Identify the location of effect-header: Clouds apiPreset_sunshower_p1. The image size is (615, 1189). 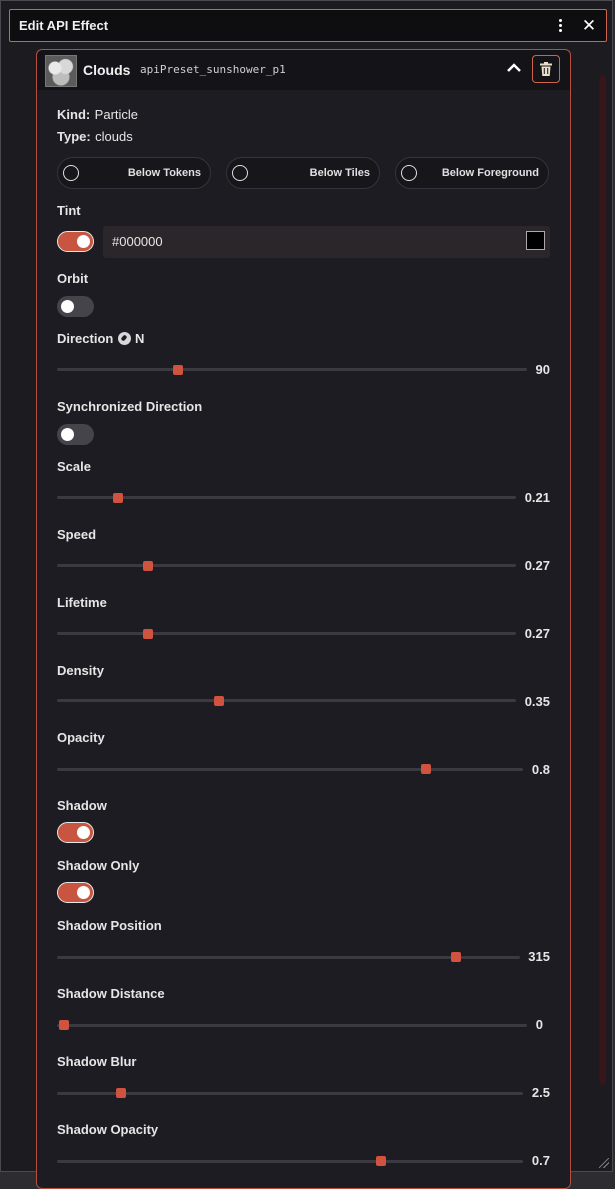
(303, 70).